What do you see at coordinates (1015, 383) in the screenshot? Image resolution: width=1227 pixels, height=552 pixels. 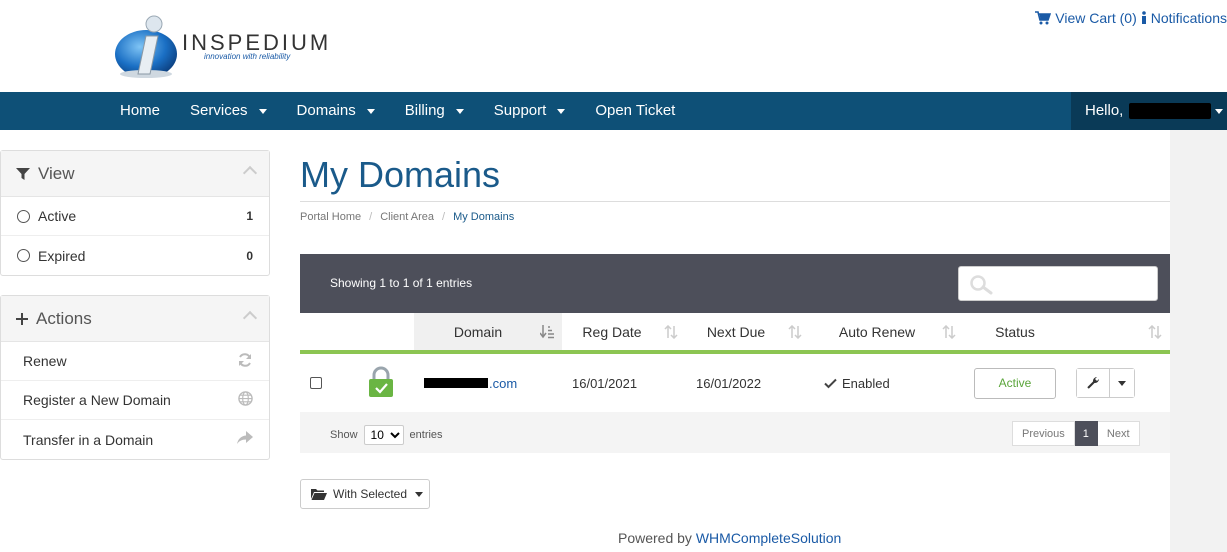 I see `status-badge: Active` at bounding box center [1015, 383].